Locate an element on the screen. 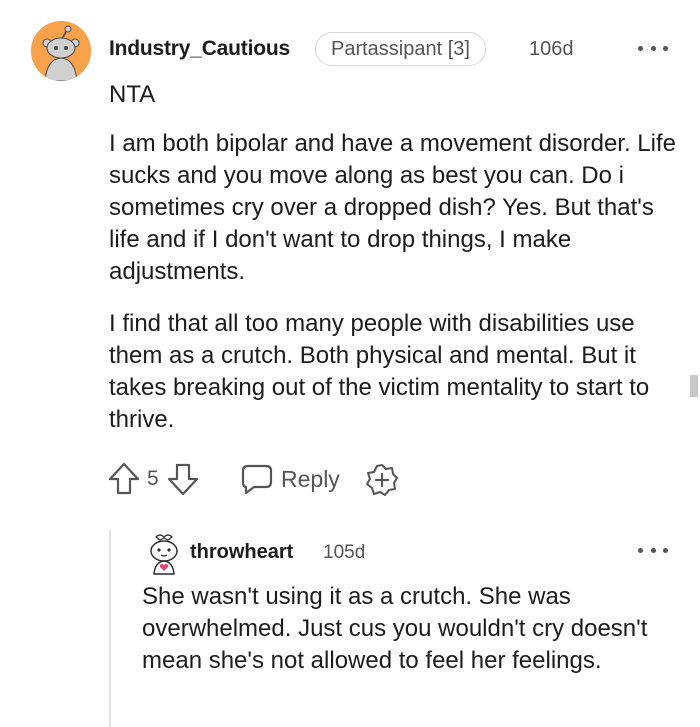  award-icon is located at coordinates (382, 482).